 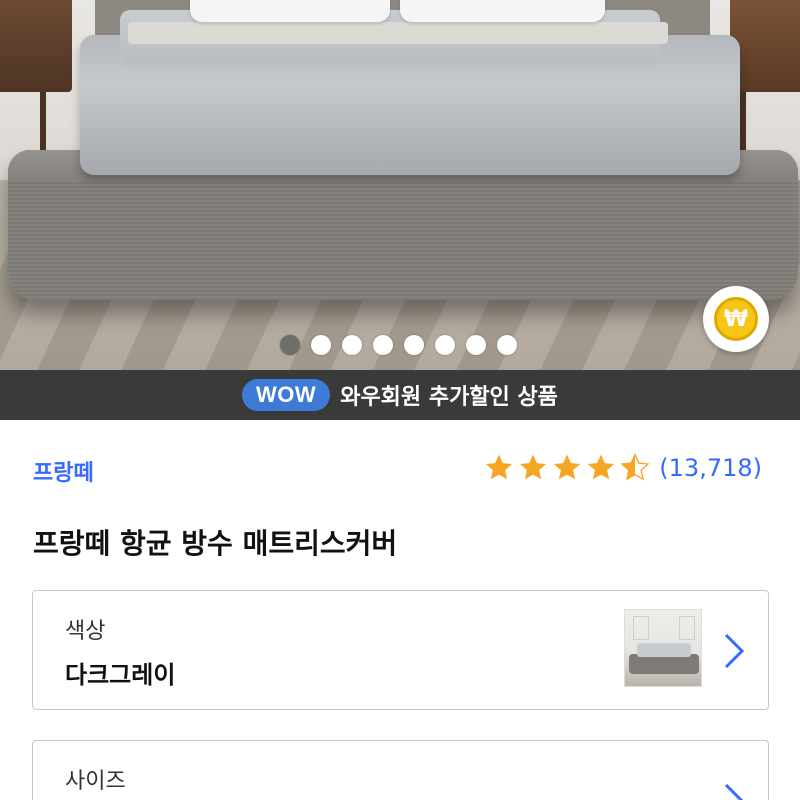 I want to click on option-label-color: 색상, so click(x=85, y=631).